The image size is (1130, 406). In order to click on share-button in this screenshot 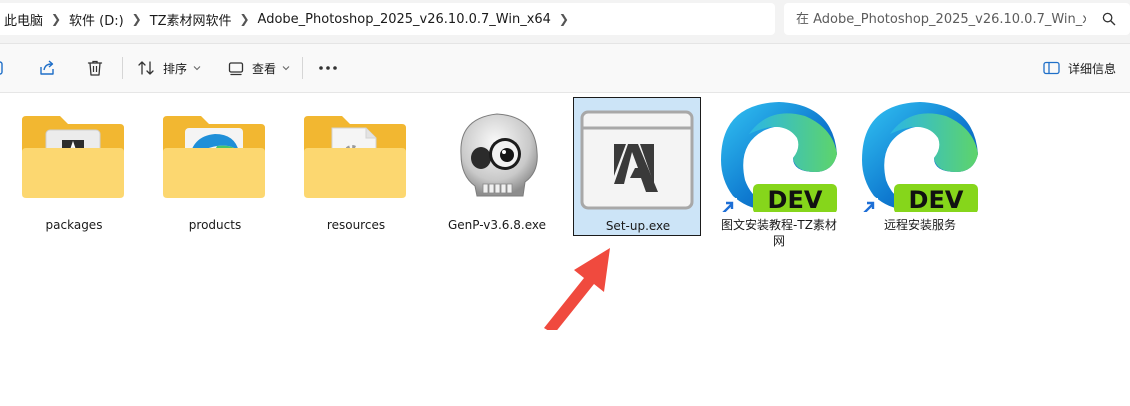, I will do `click(47, 68)`.